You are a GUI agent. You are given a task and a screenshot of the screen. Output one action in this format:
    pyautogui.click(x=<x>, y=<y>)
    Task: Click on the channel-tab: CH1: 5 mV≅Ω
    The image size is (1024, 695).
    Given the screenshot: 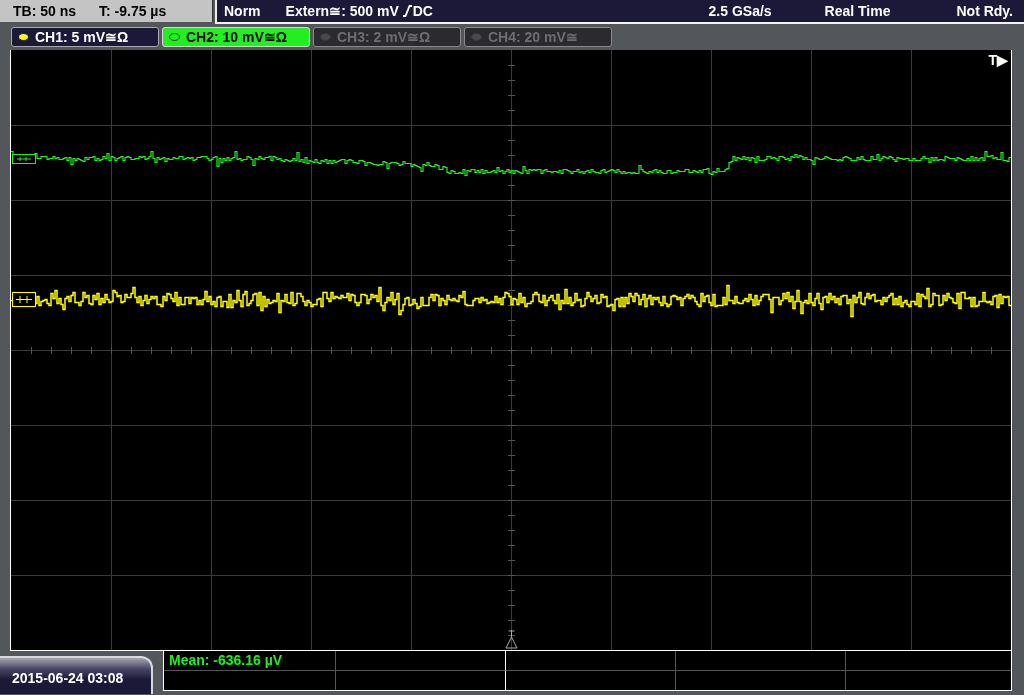 What is the action you would take?
    pyautogui.click(x=85, y=37)
    